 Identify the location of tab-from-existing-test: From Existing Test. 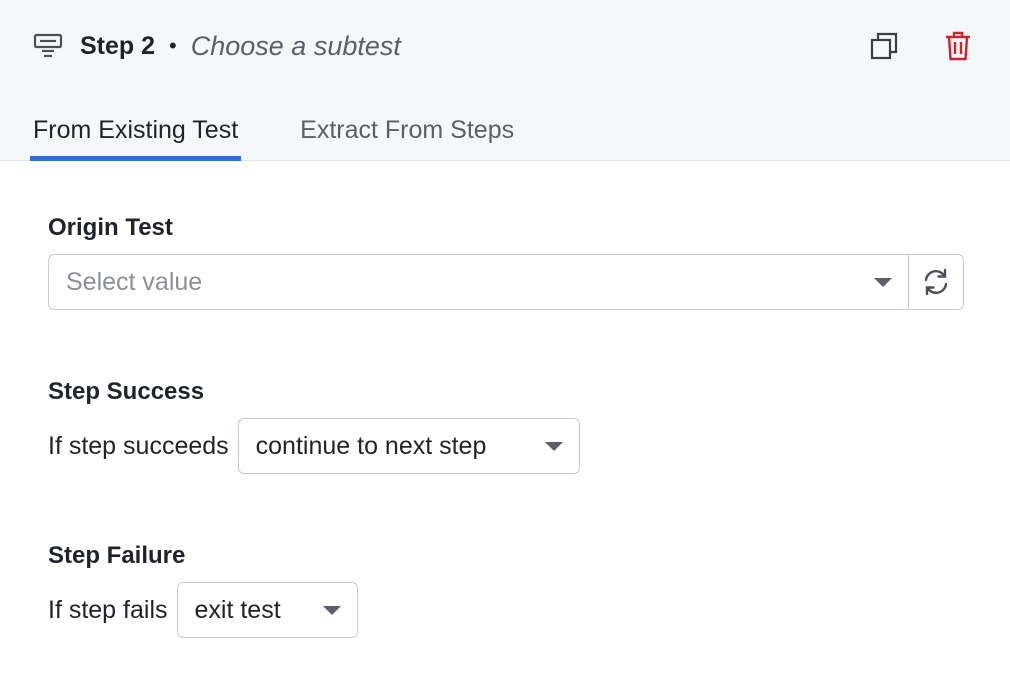
(136, 131).